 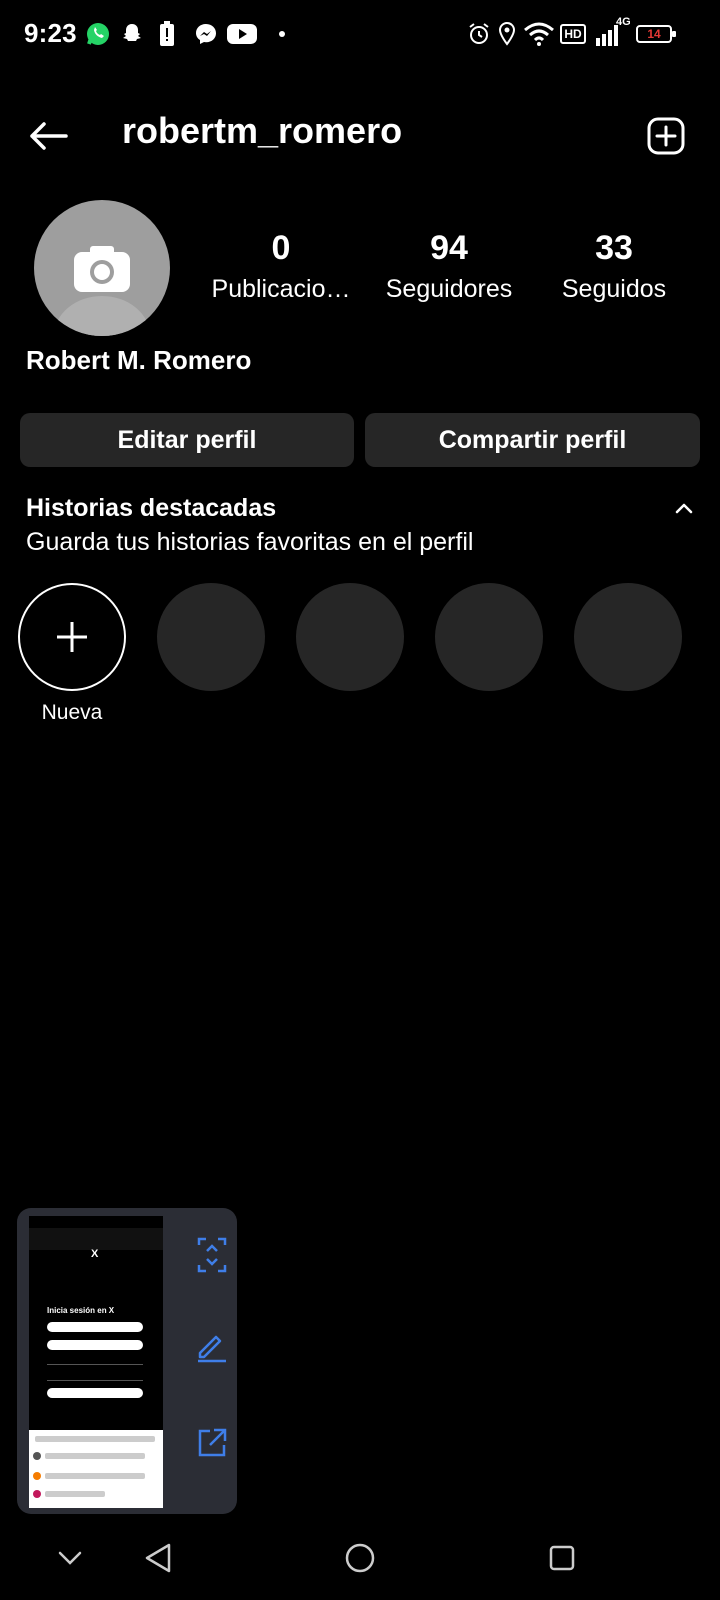 What do you see at coordinates (81, 1310) in the screenshot?
I see `thumb-title: Inicia sesión en X` at bounding box center [81, 1310].